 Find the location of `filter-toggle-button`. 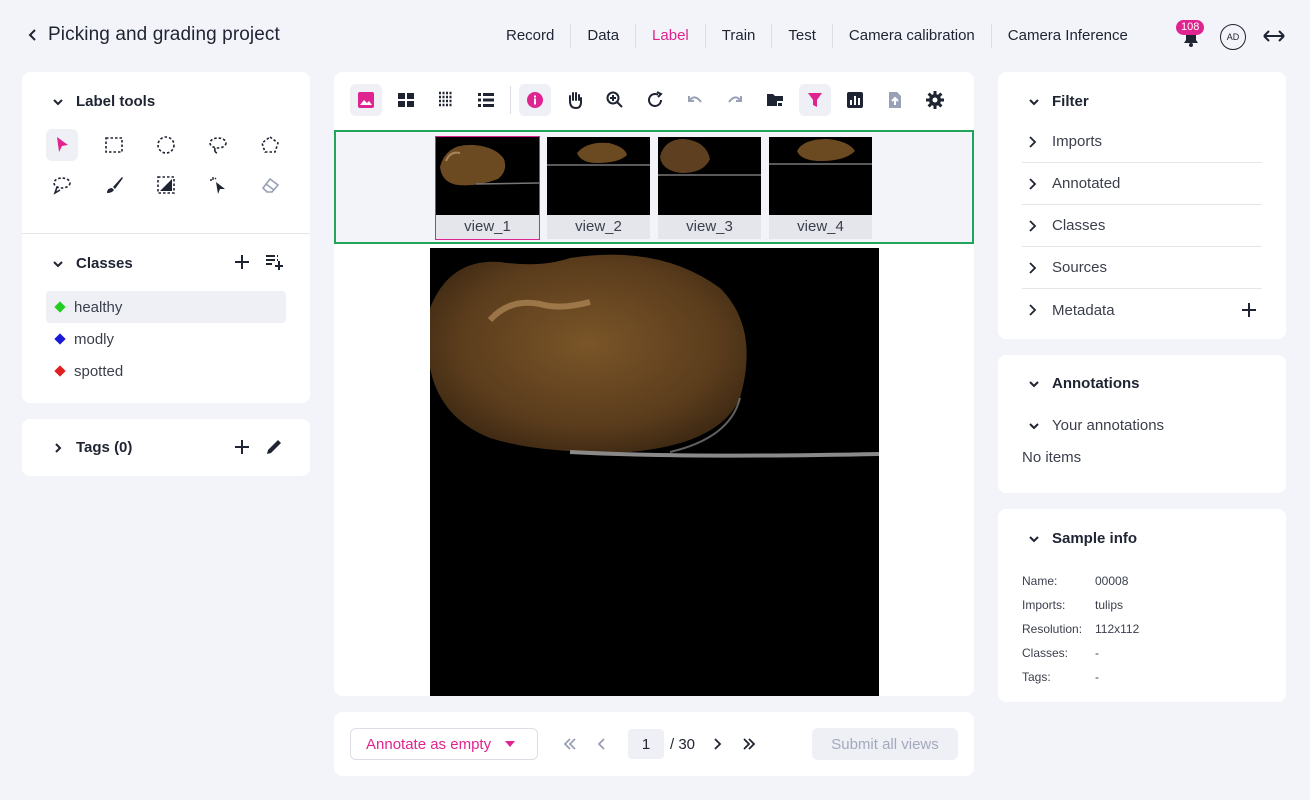

filter-toggle-button is located at coordinates (815, 100).